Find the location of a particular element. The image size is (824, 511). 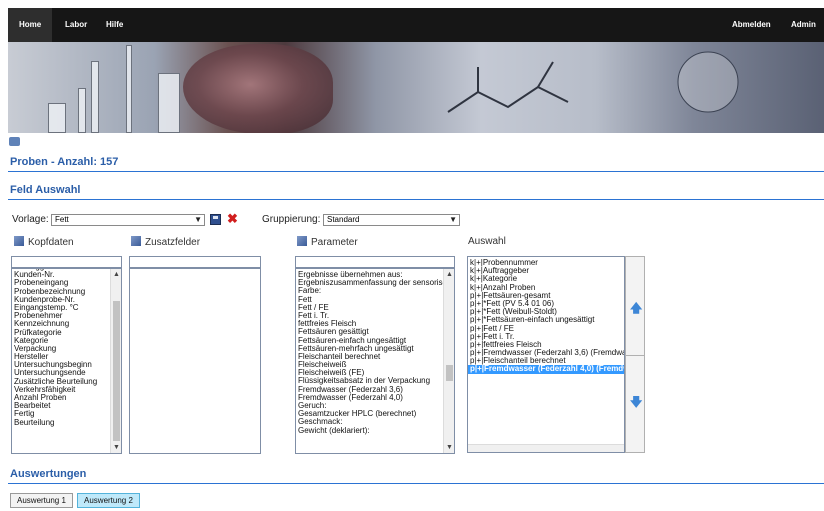

list-item: Kennzeichnung is located at coordinates (62, 324).